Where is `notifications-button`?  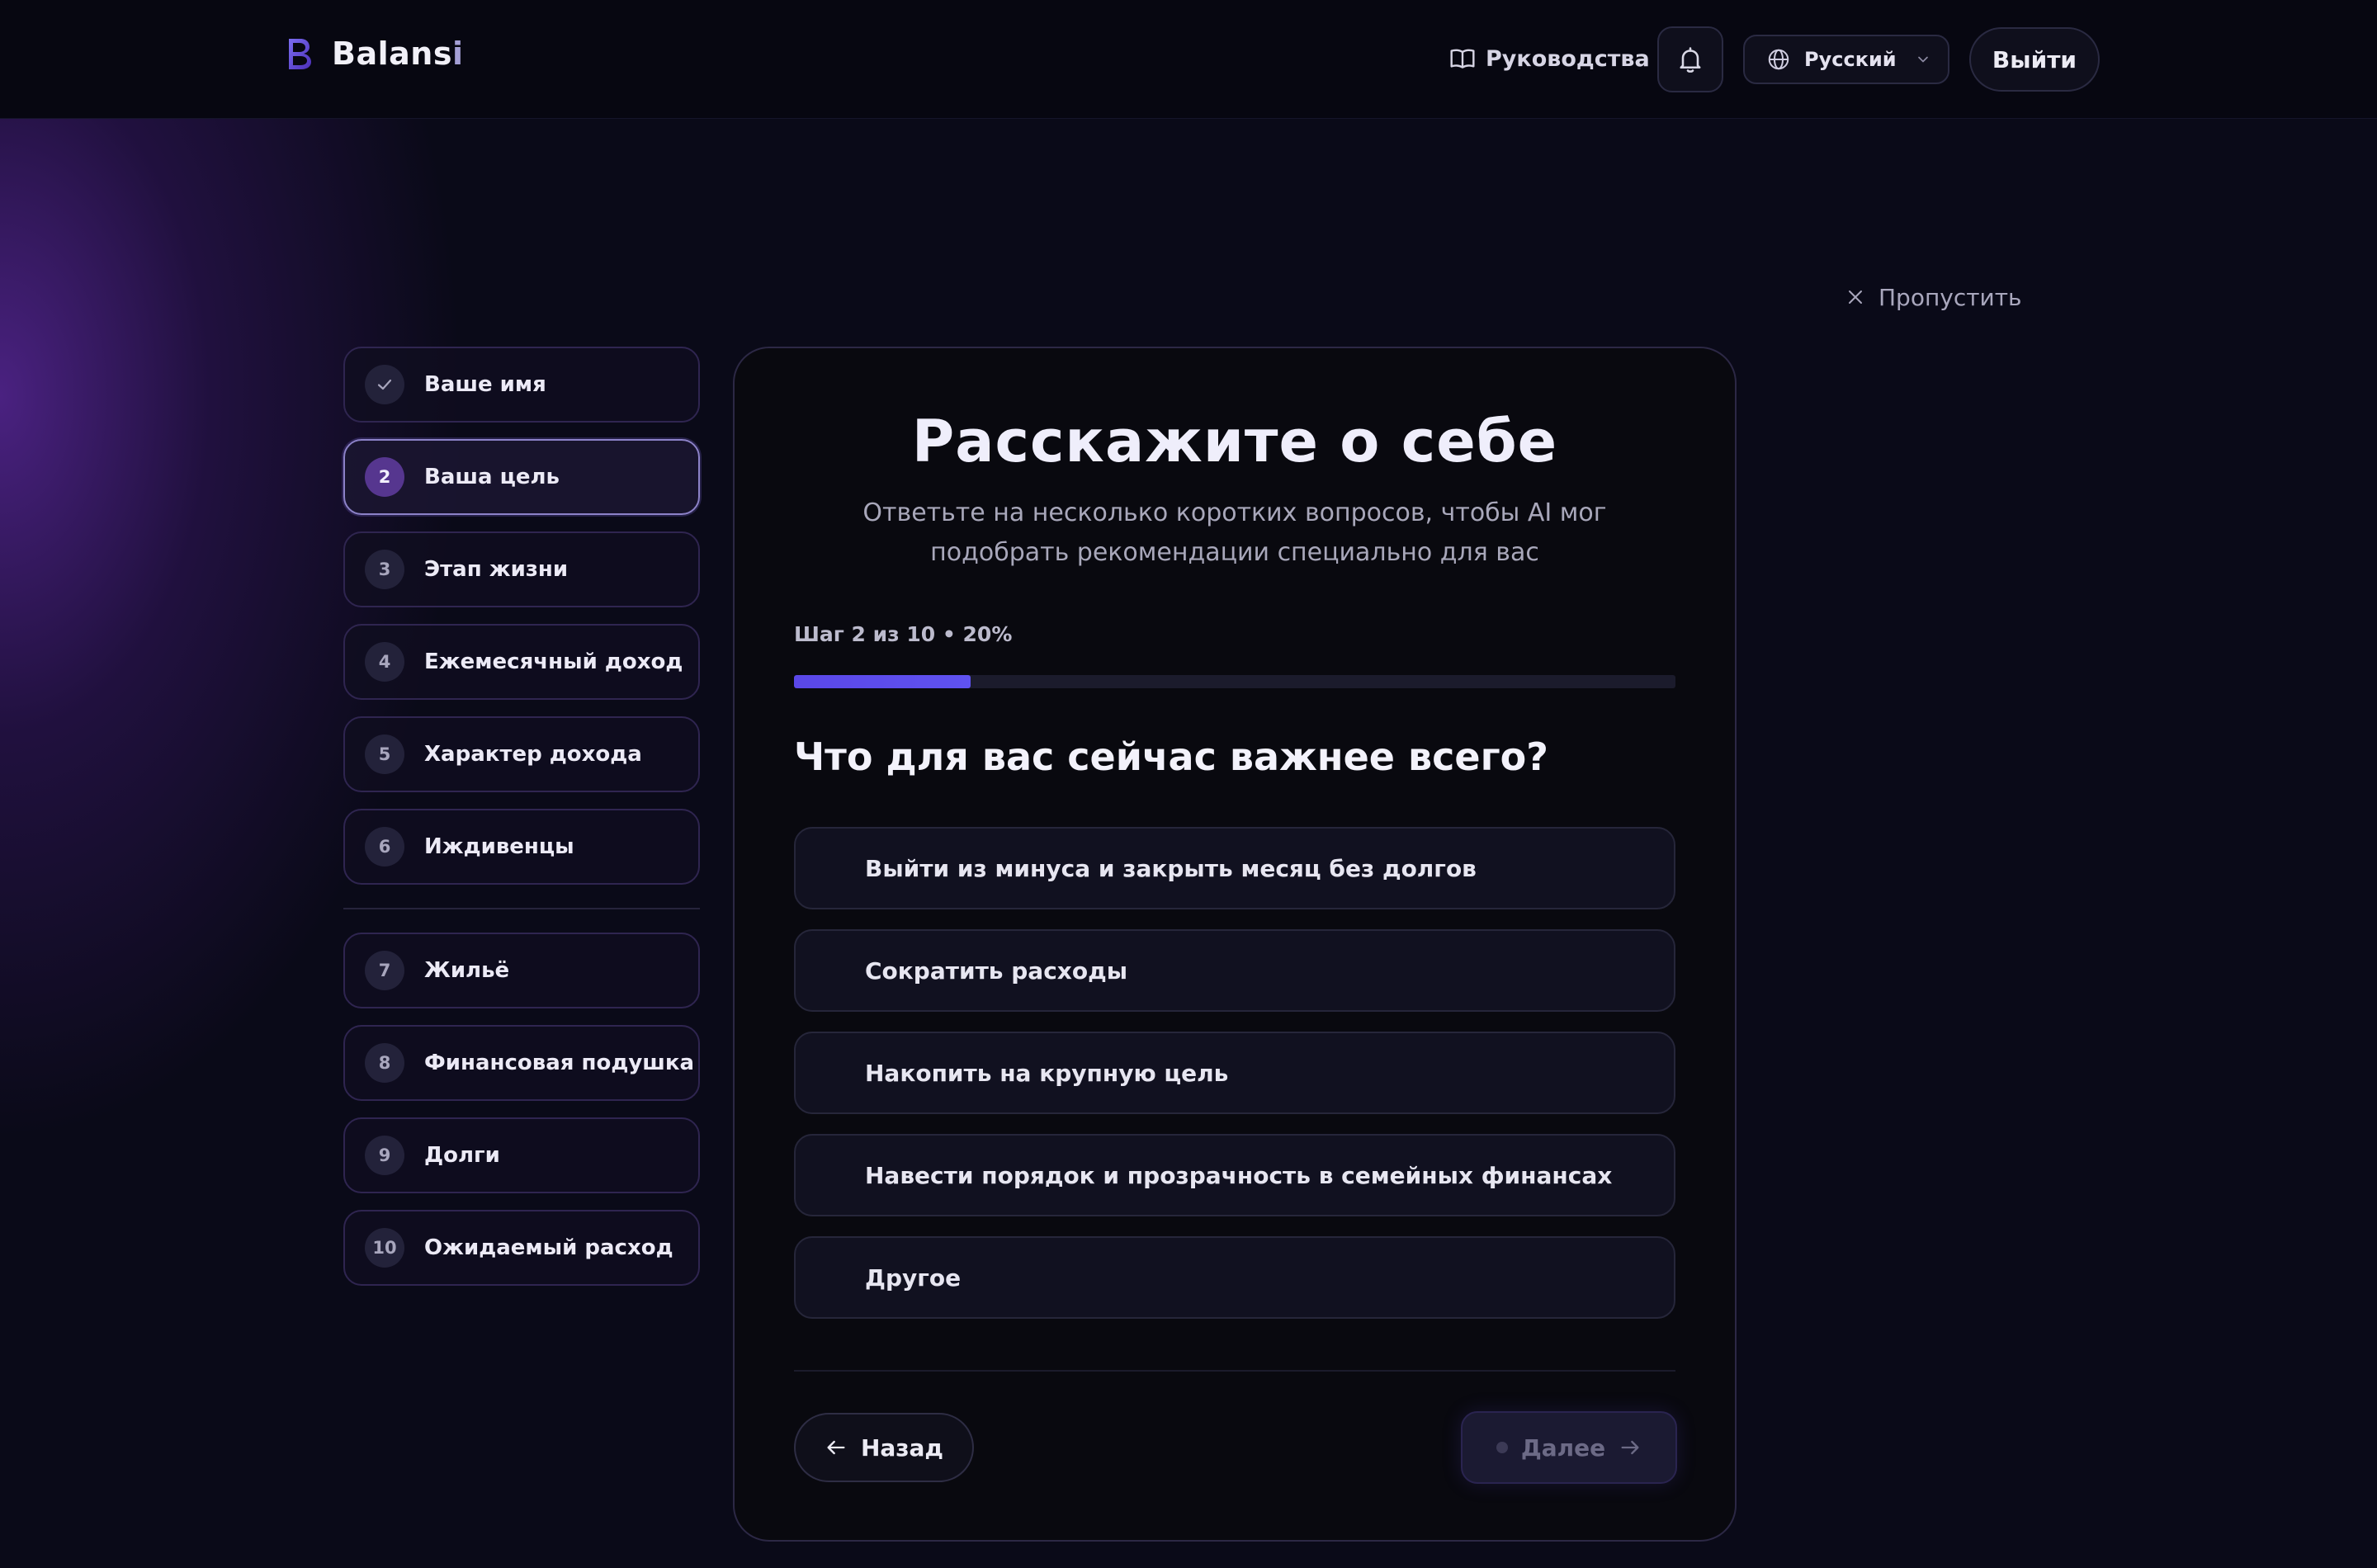
notifications-button is located at coordinates (1690, 59).